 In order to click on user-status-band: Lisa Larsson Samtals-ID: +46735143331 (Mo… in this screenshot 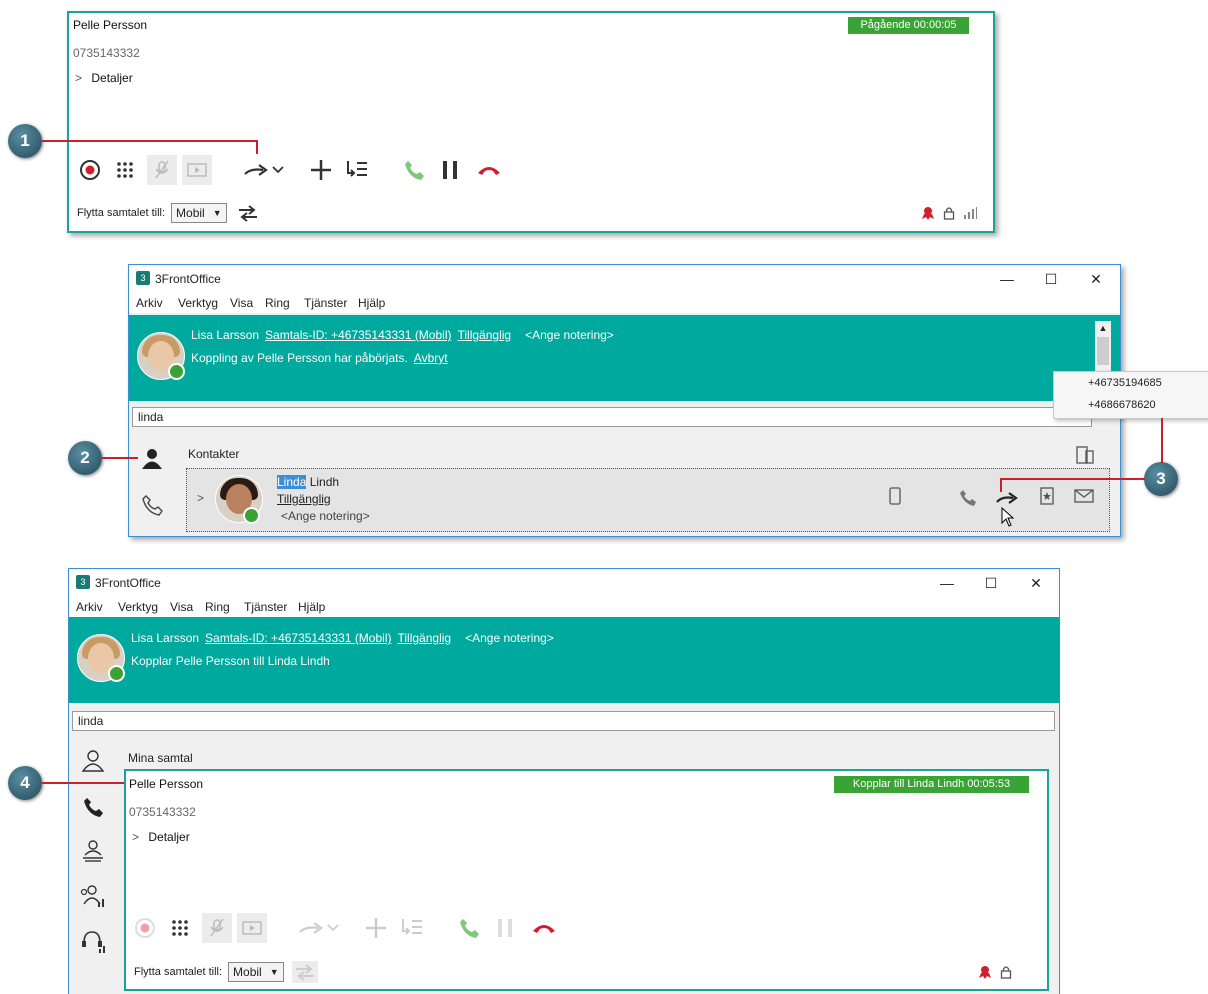, I will do `click(624, 358)`.